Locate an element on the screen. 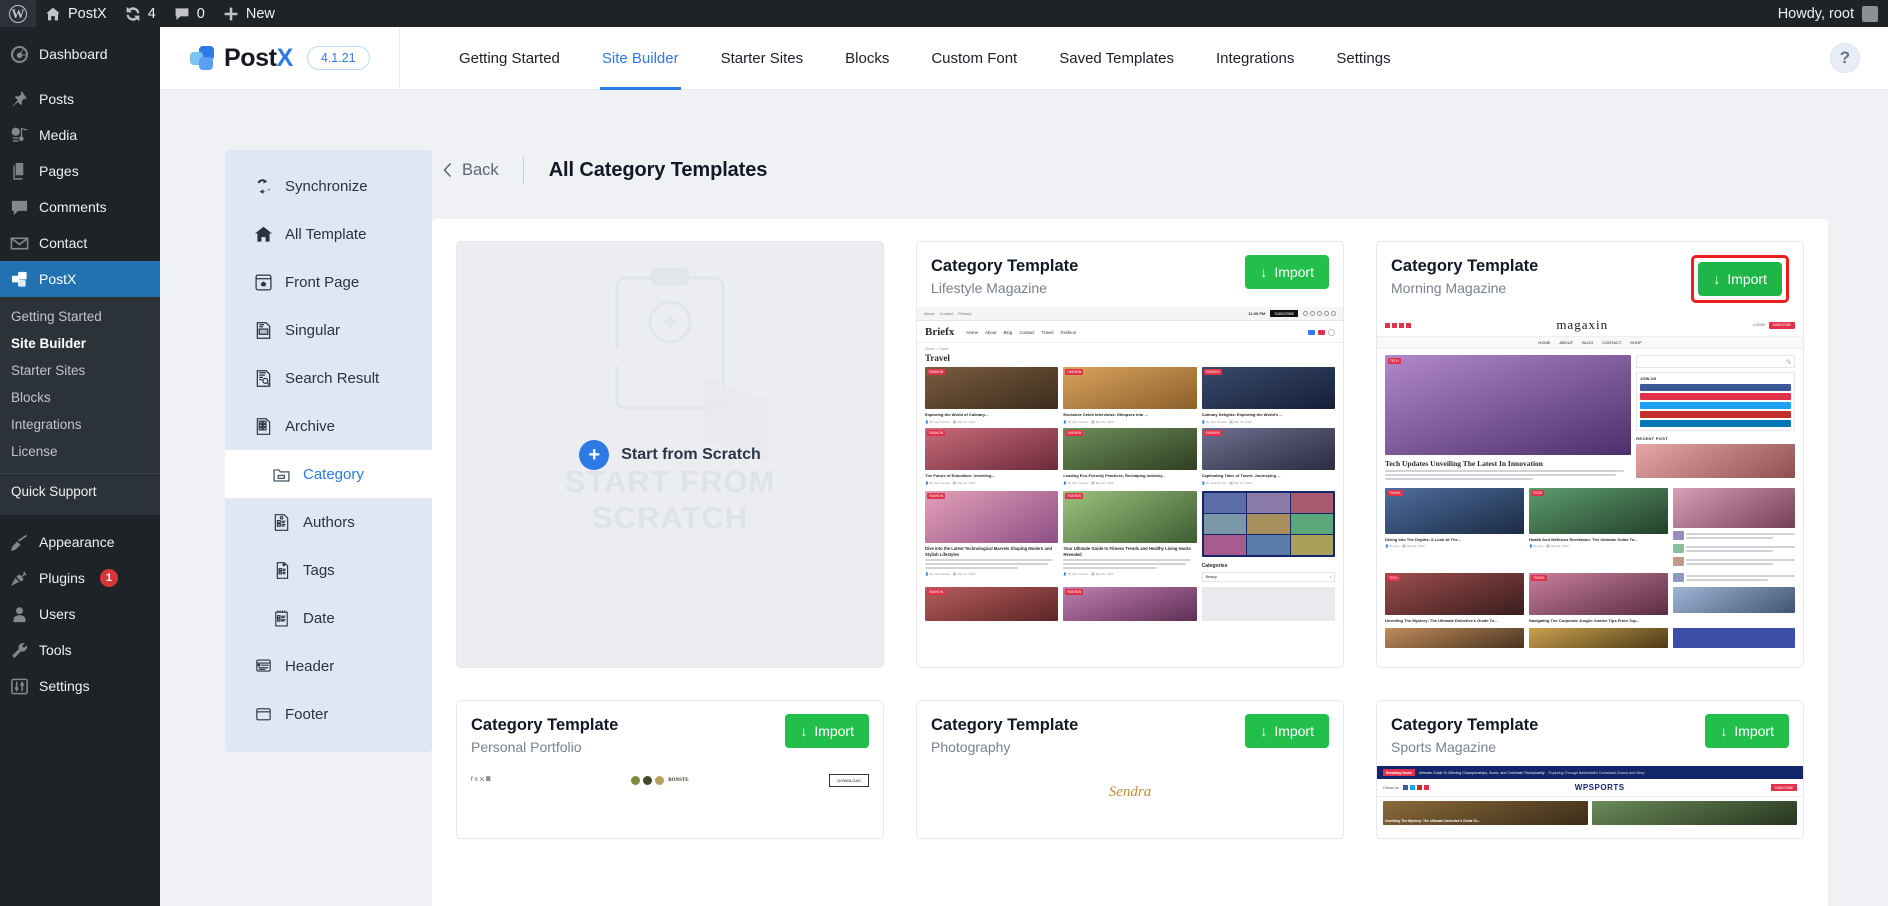  footer-icon is located at coordinates (263, 714).